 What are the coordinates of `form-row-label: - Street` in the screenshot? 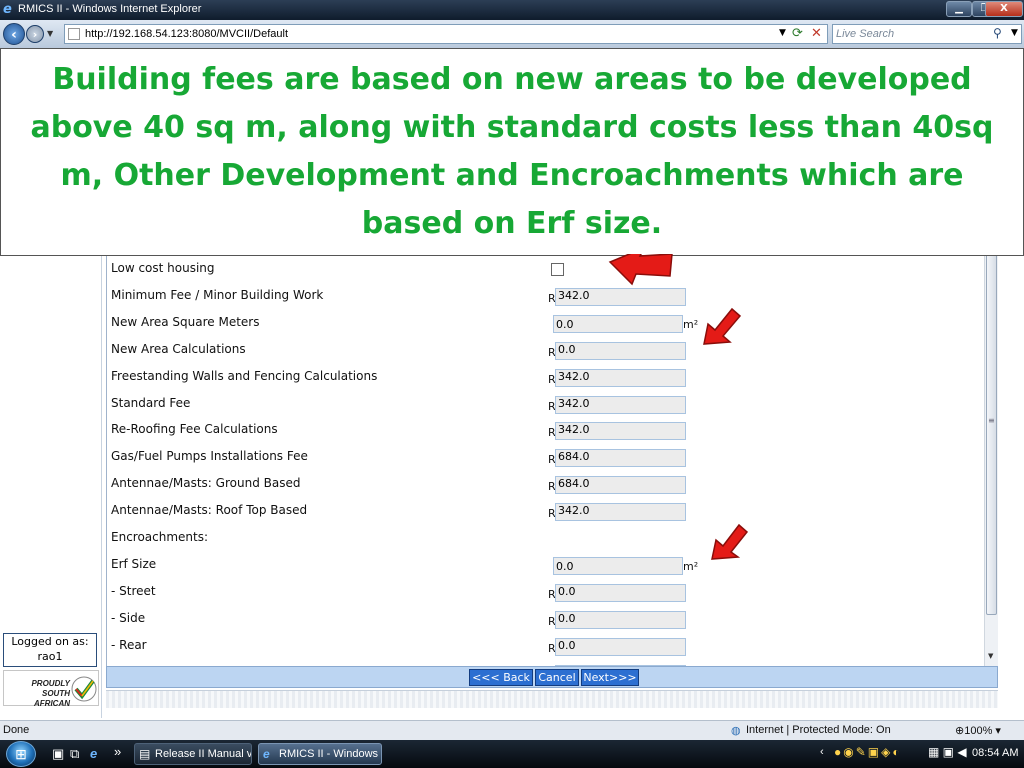 It's located at (133, 590).